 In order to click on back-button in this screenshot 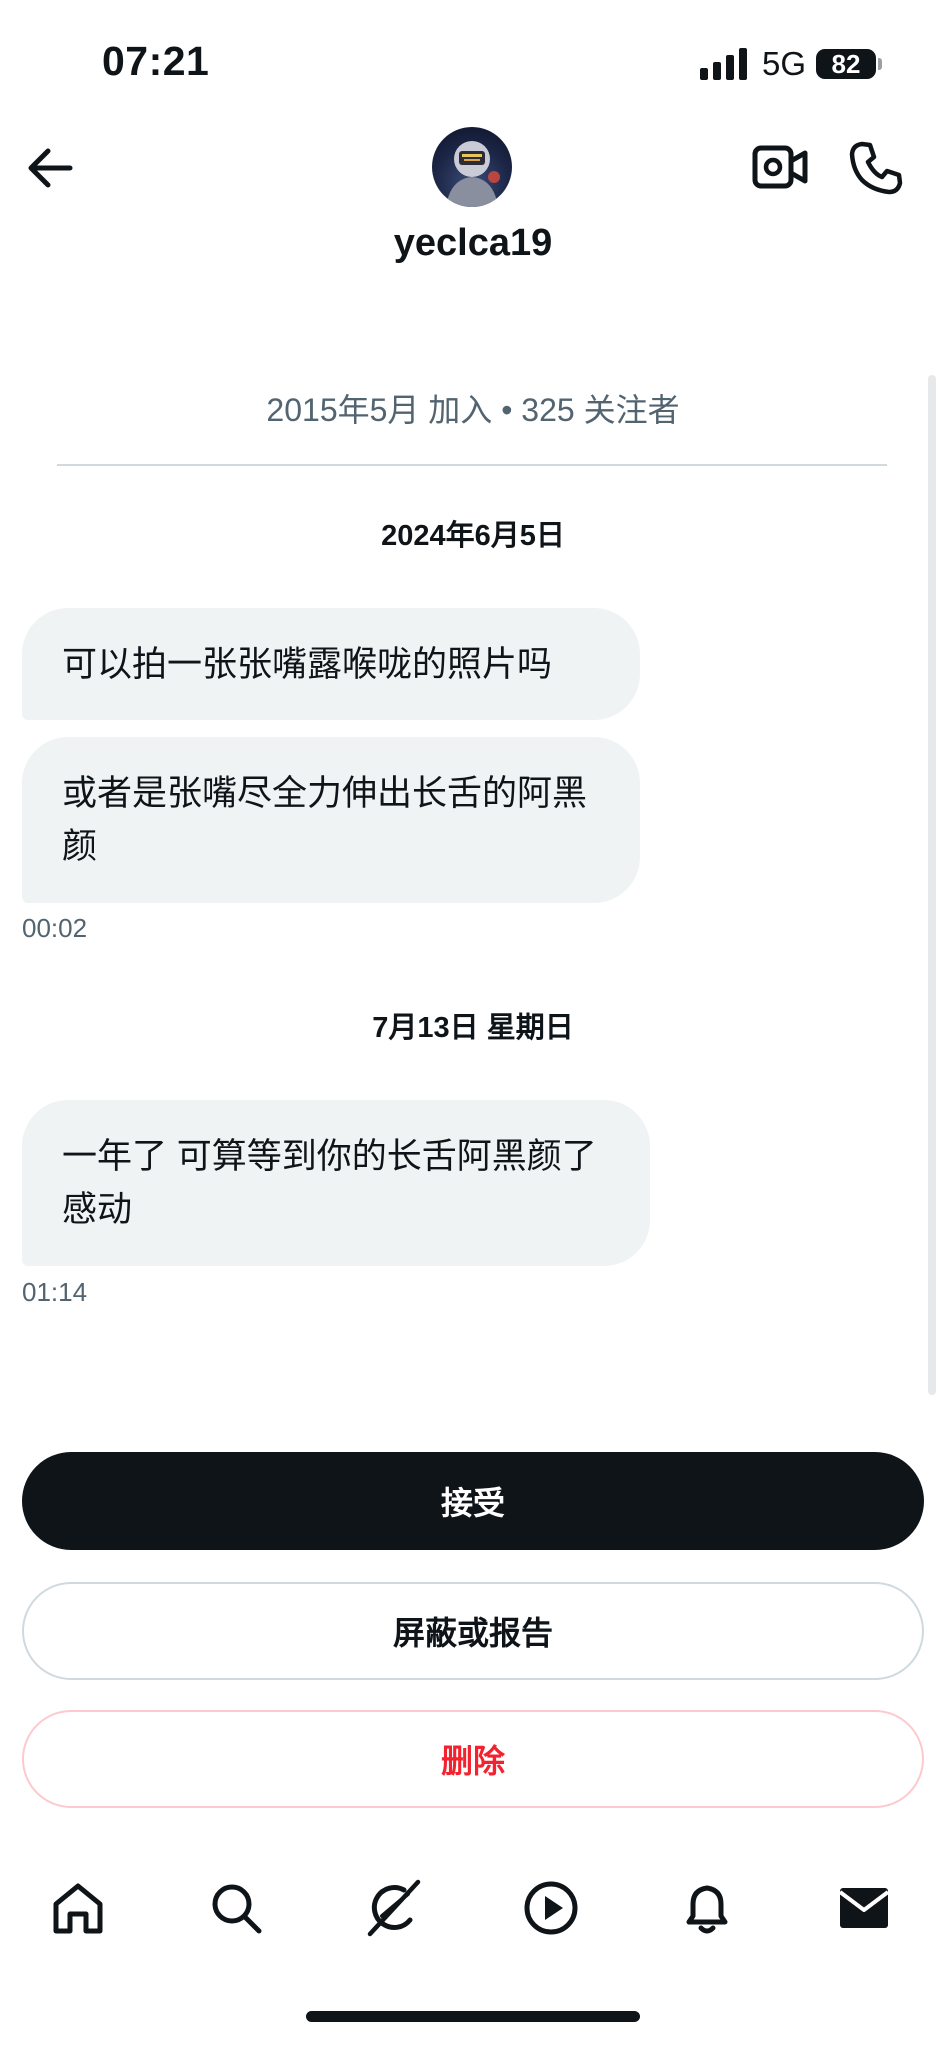, I will do `click(50, 168)`.